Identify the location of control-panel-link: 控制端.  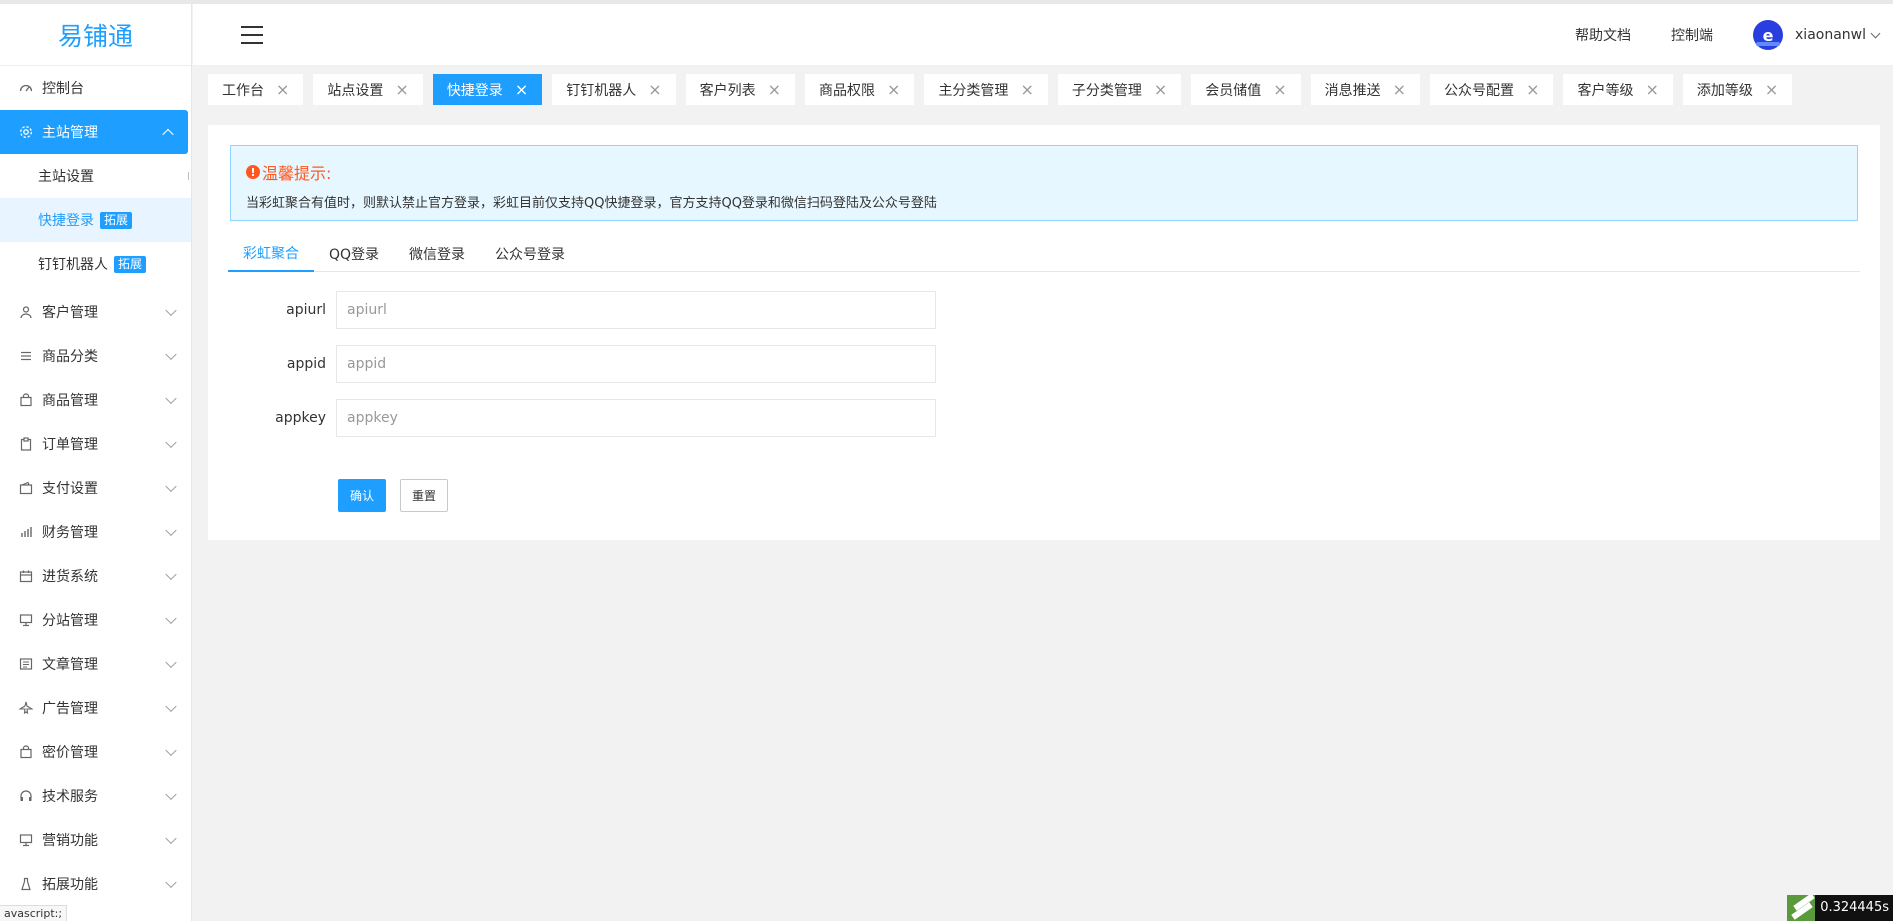
(1692, 35).